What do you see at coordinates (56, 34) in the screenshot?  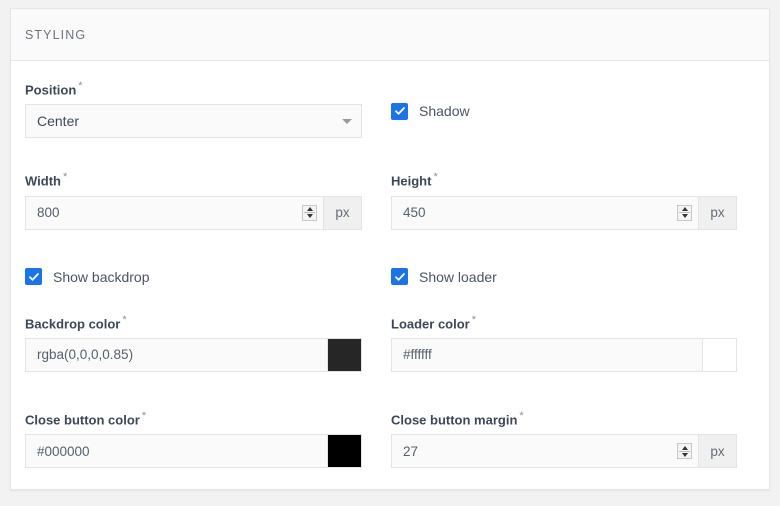 I see `page-title: STYLING` at bounding box center [56, 34].